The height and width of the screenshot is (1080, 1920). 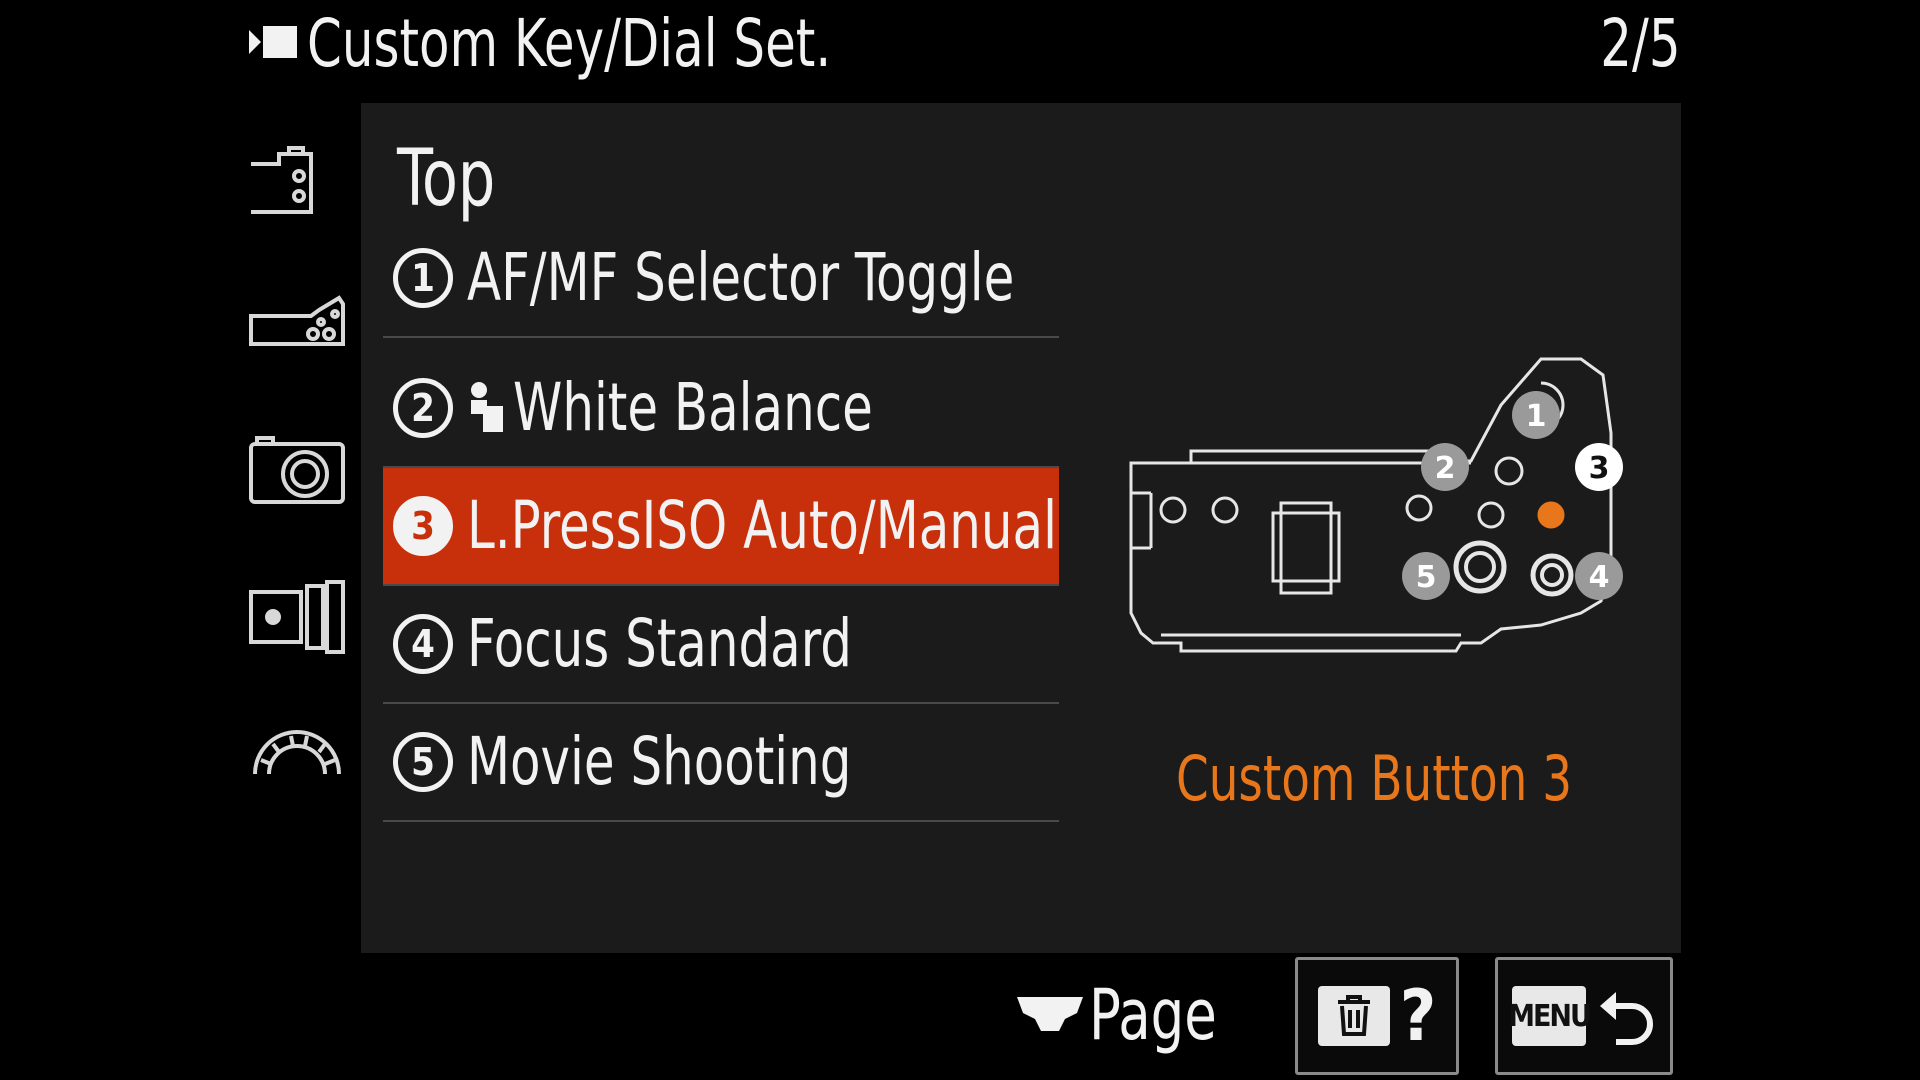 What do you see at coordinates (1550, 1016) in the screenshot?
I see `menu-key-icon: MENU` at bounding box center [1550, 1016].